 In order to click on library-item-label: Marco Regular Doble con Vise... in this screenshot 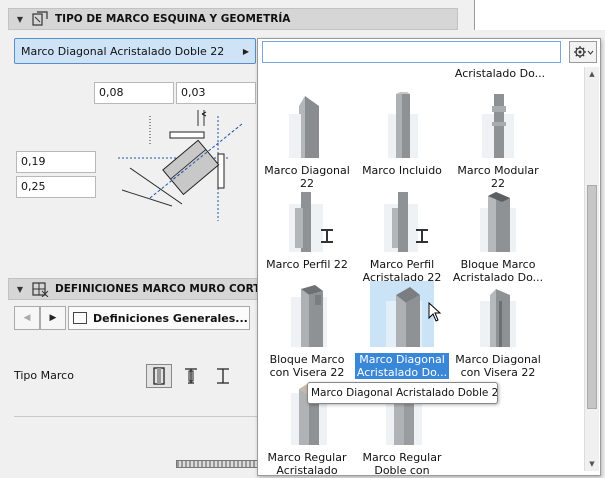, I will do `click(402, 464)`.